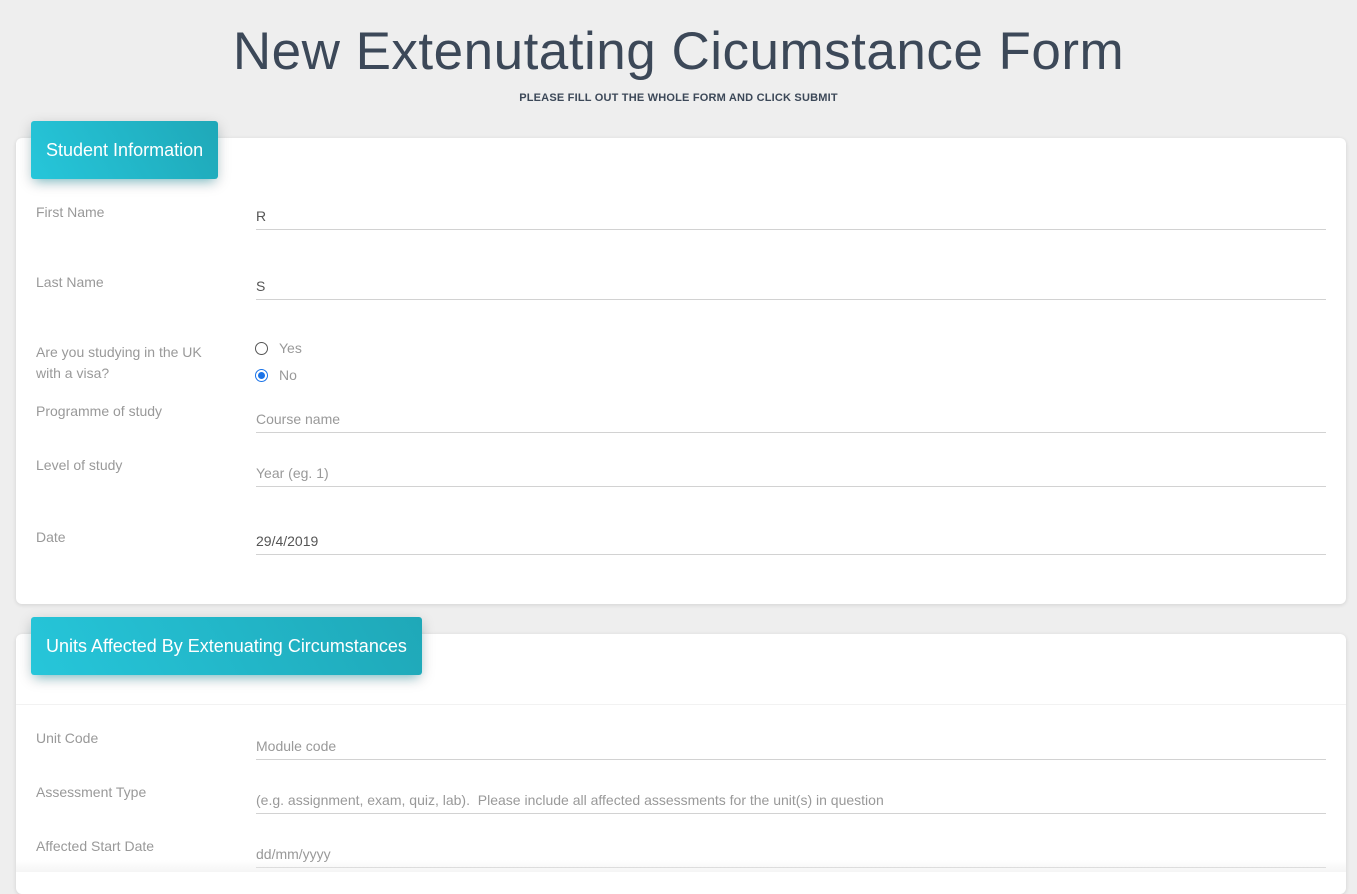 This screenshot has width=1357, height=894. Describe the element at coordinates (67, 738) in the screenshot. I see `unit-code-label: Unit Code` at that location.